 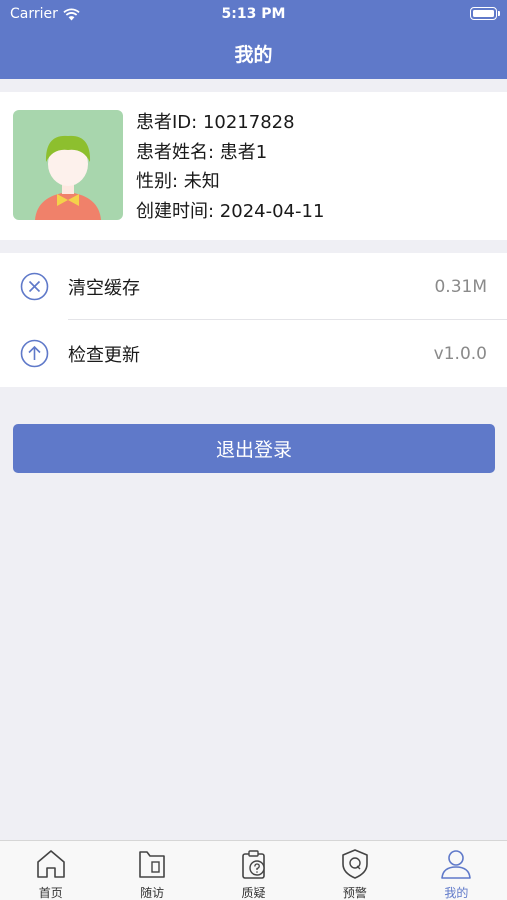 I want to click on patient-created-time: 创建时间: 2024-04-11, so click(x=230, y=211).